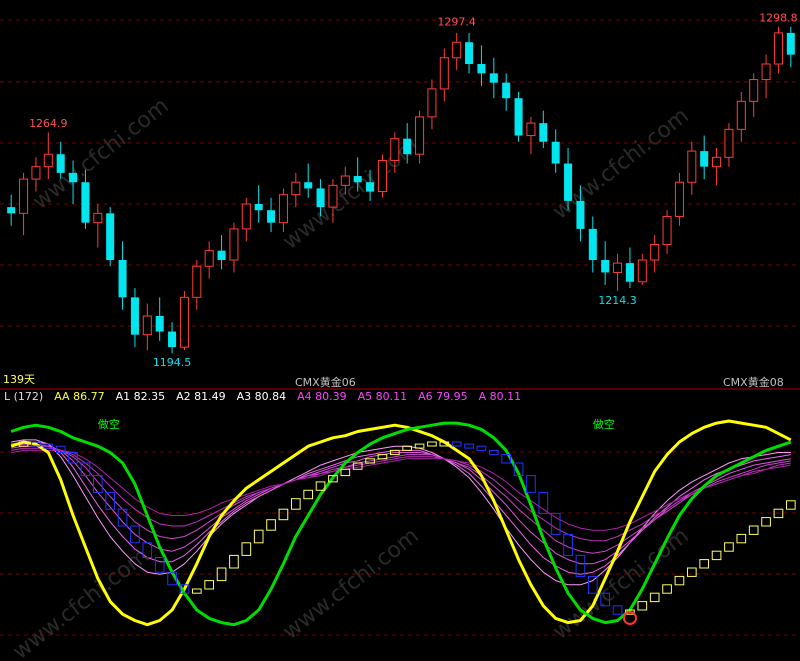 The width and height of the screenshot is (800, 661). What do you see at coordinates (23, 396) in the screenshot?
I see `legend-item: L (172)` at bounding box center [23, 396].